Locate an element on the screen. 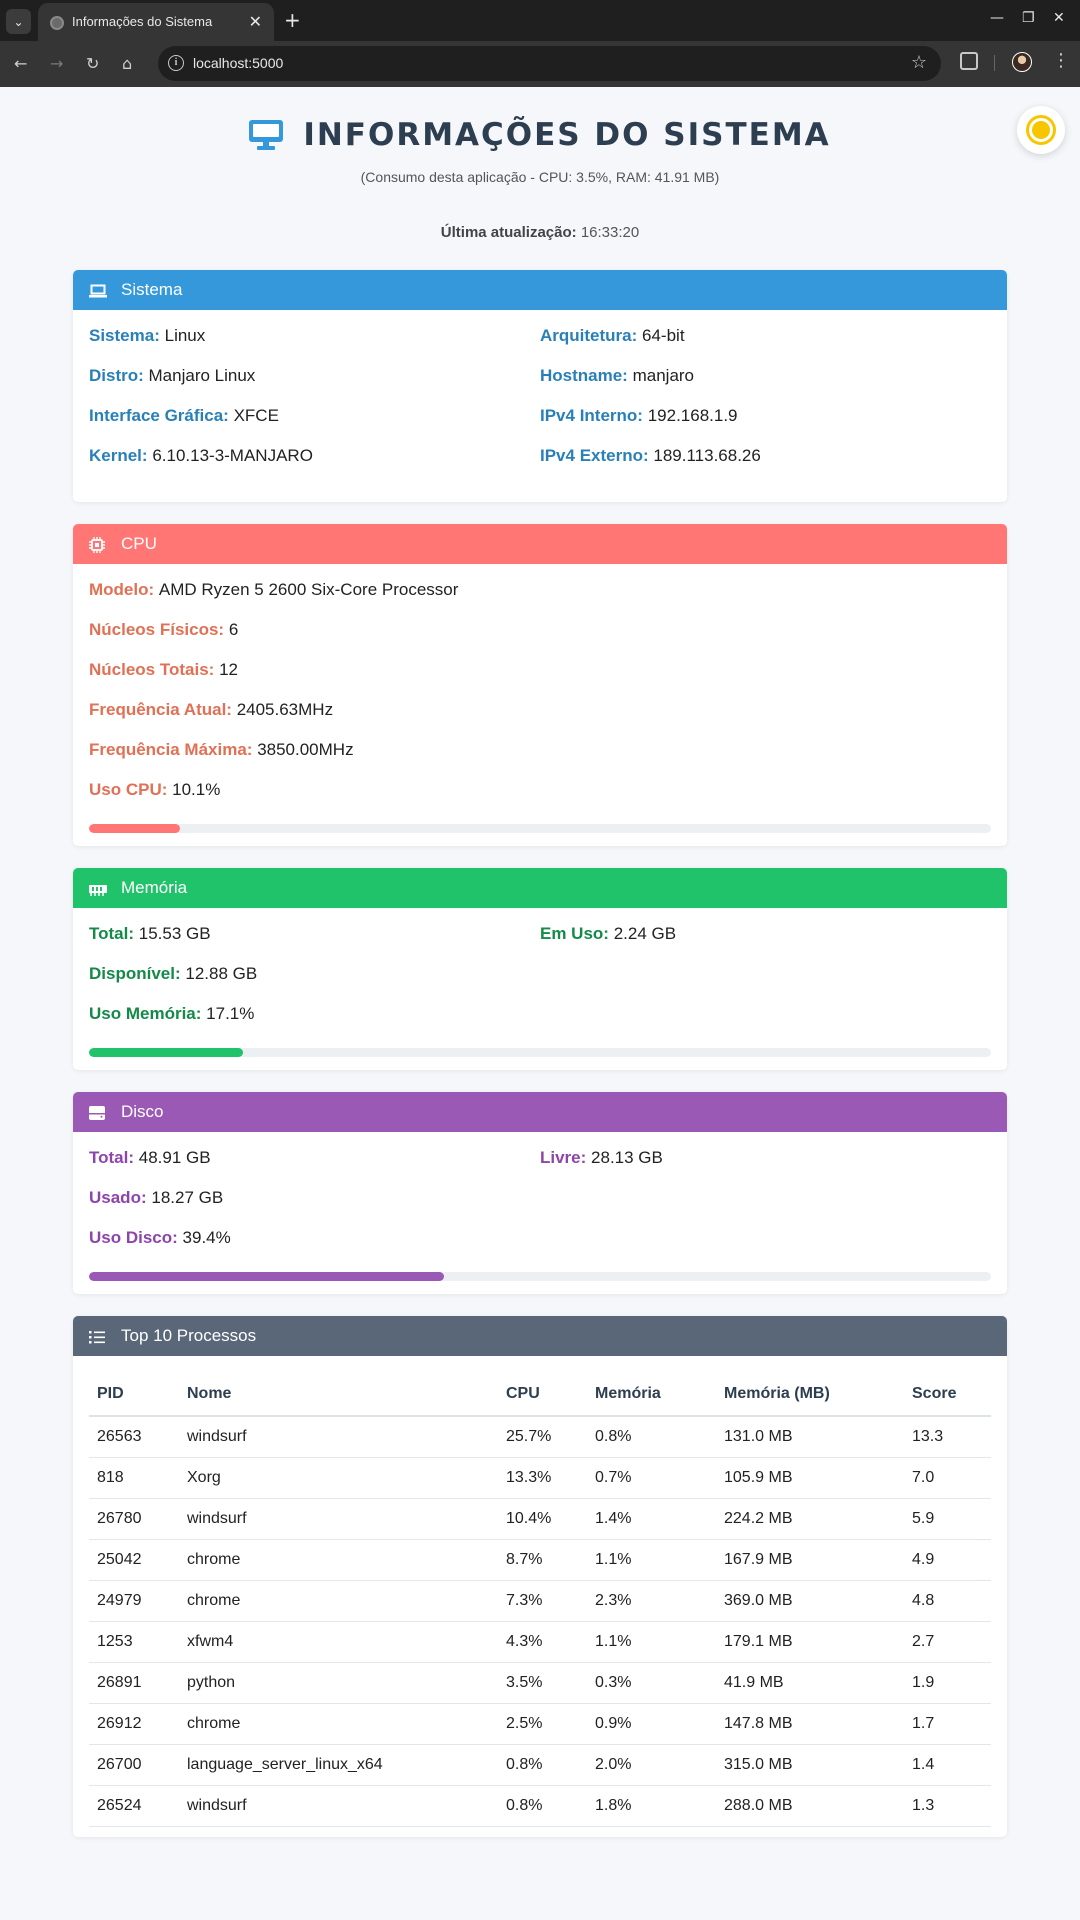  page-title: INFORMAÇÕES DO SISTEMA is located at coordinates (539, 135).